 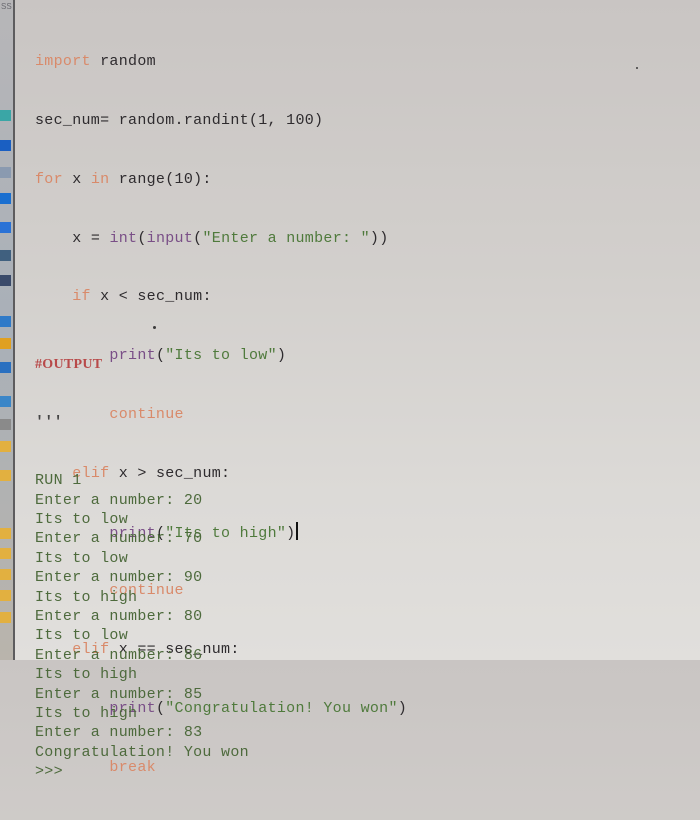 What do you see at coordinates (6, 330) in the screenshot?
I see `desktop-icon-strip: SS` at bounding box center [6, 330].